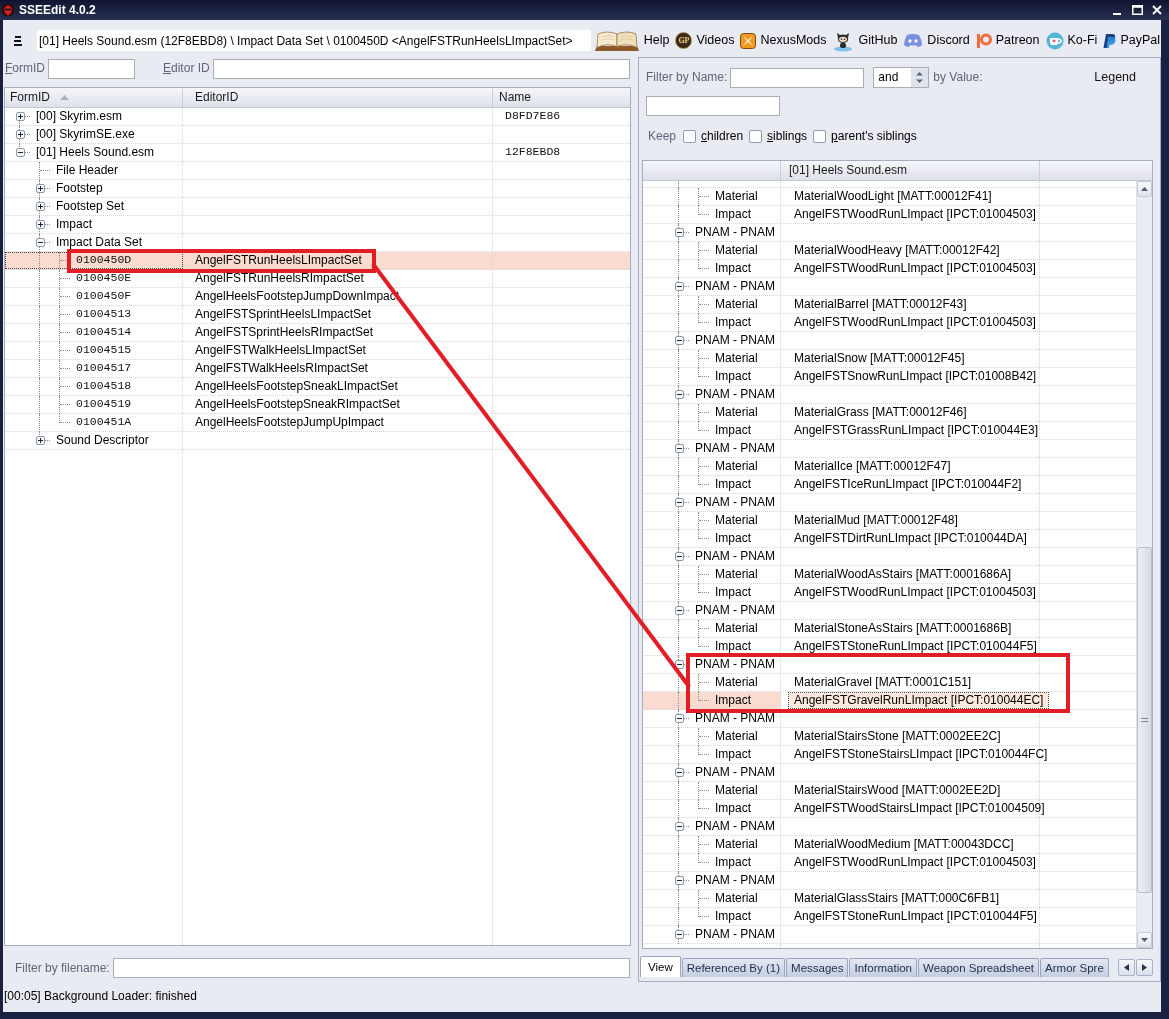 The image size is (1169, 1019). Describe the element at coordinates (660, 966) in the screenshot. I see `tab: View` at that location.